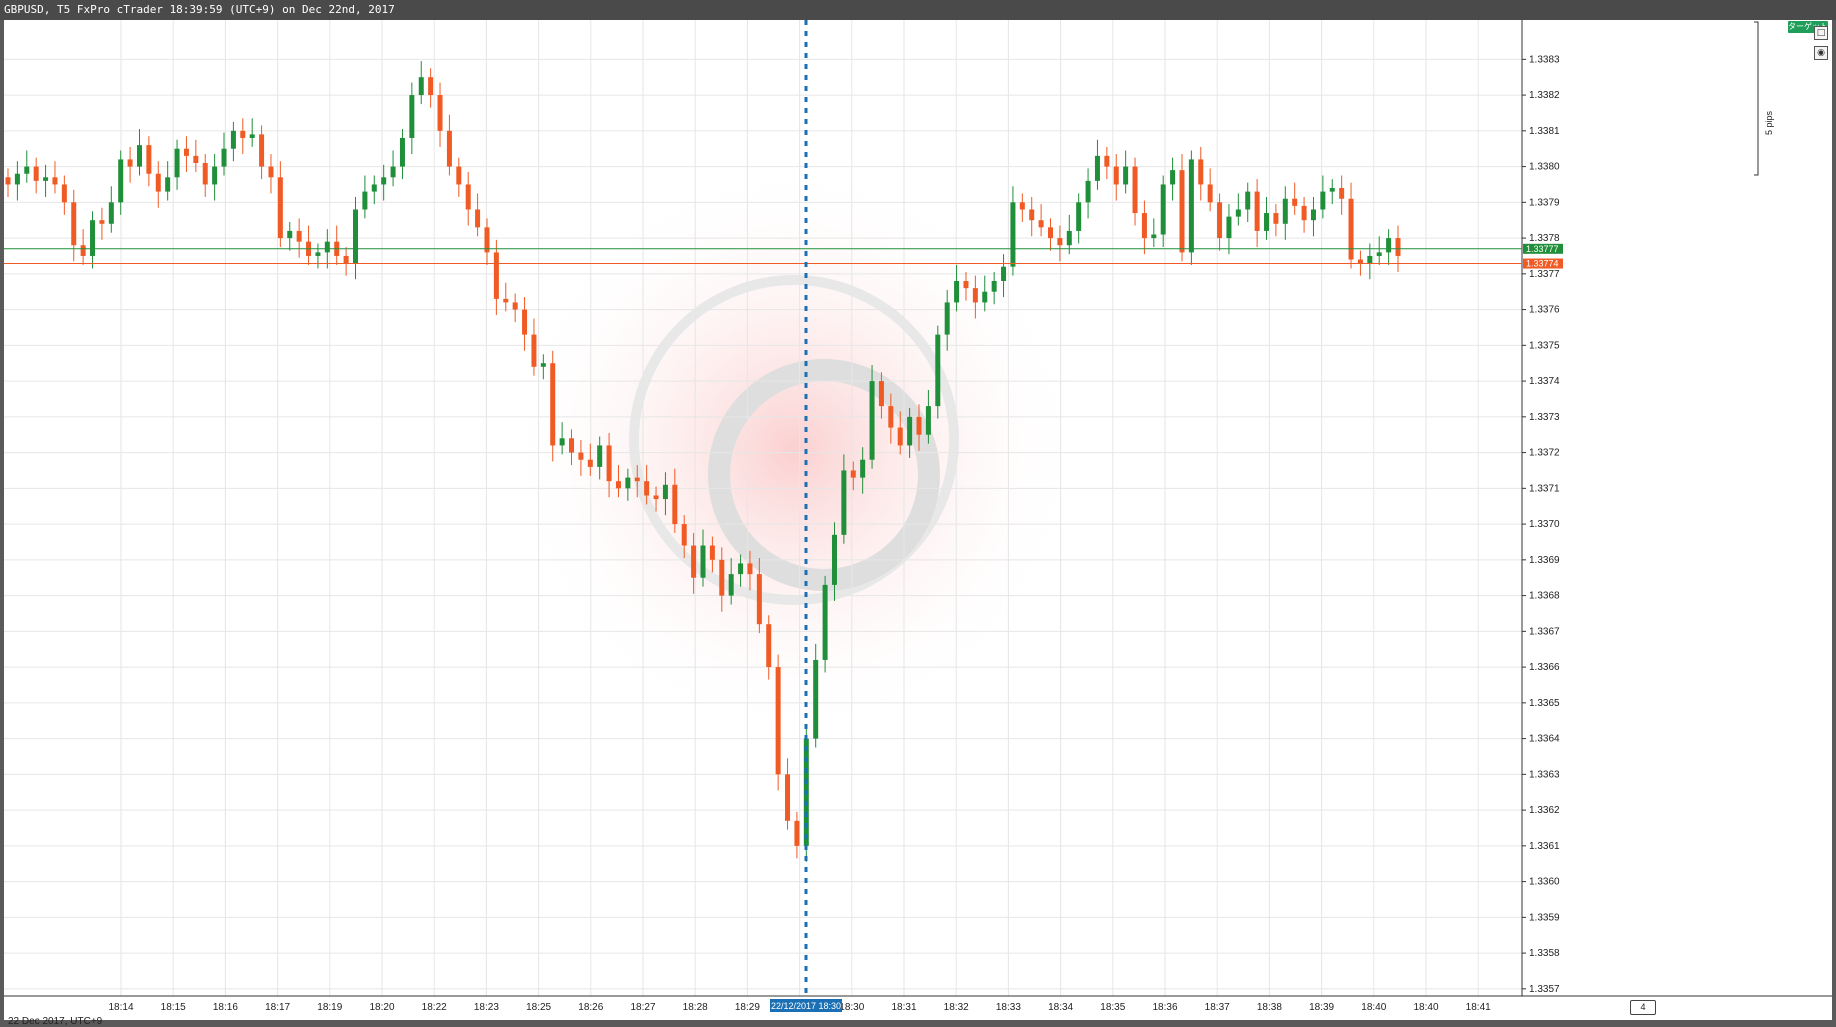  I want to click on y-tick-label: 1.3382, so click(1544, 95).